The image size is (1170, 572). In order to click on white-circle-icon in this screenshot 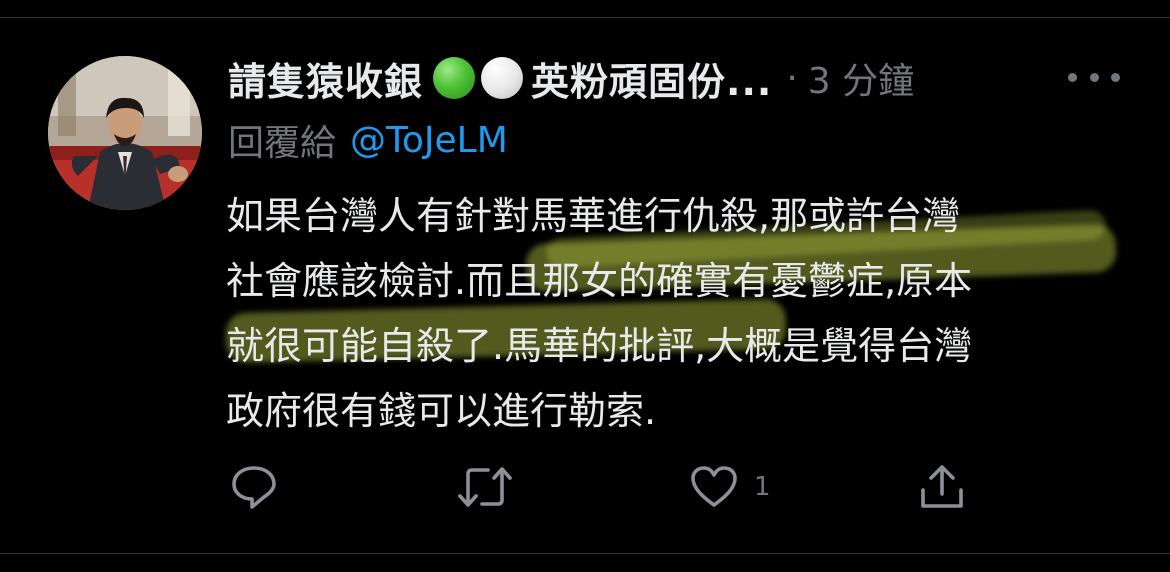, I will do `click(502, 78)`.